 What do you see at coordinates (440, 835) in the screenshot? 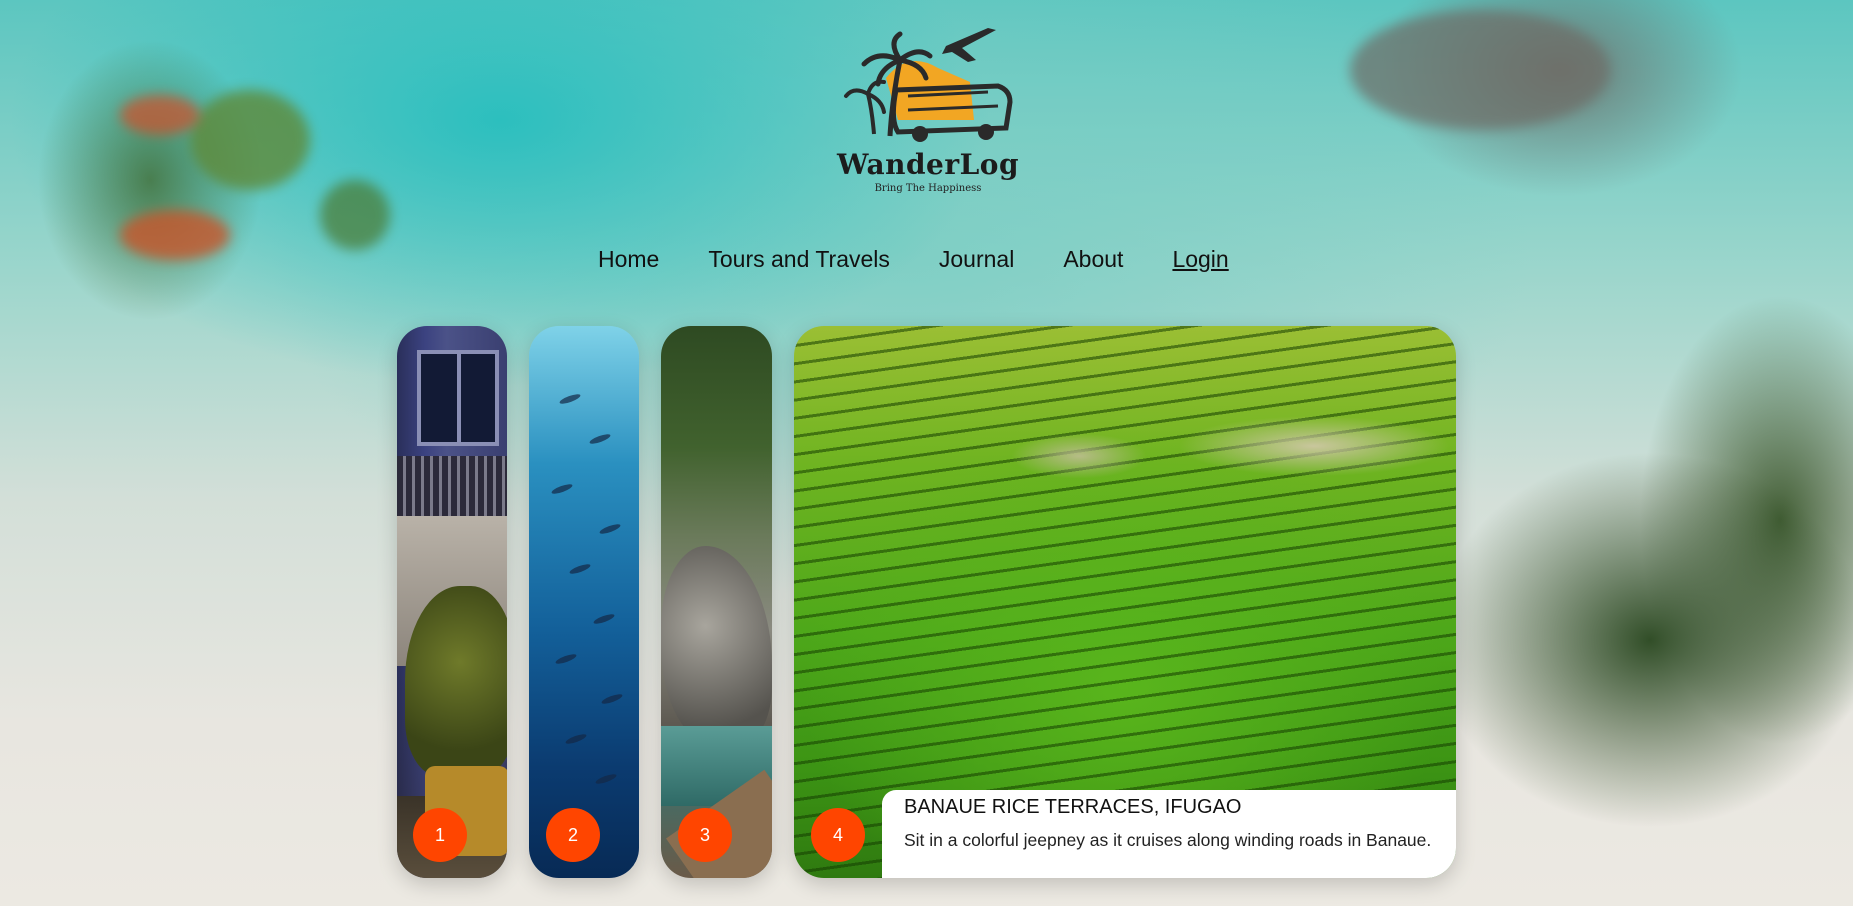
I see `slide-1-button: 1` at bounding box center [440, 835].